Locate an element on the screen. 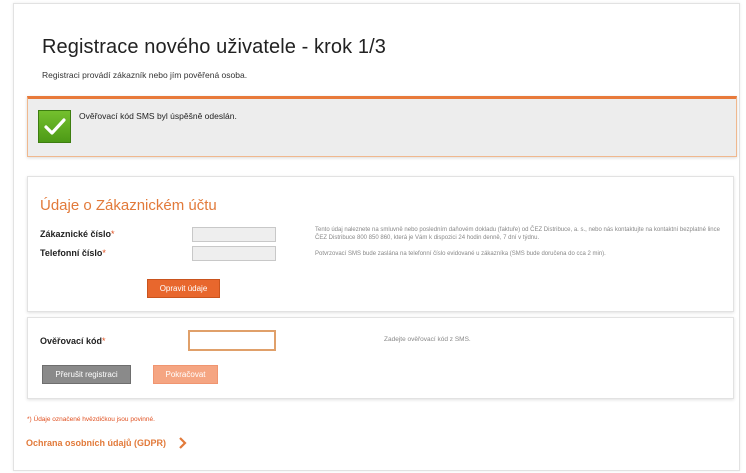 The width and height of the screenshot is (746, 473). chevron-right-icon is located at coordinates (183, 443).